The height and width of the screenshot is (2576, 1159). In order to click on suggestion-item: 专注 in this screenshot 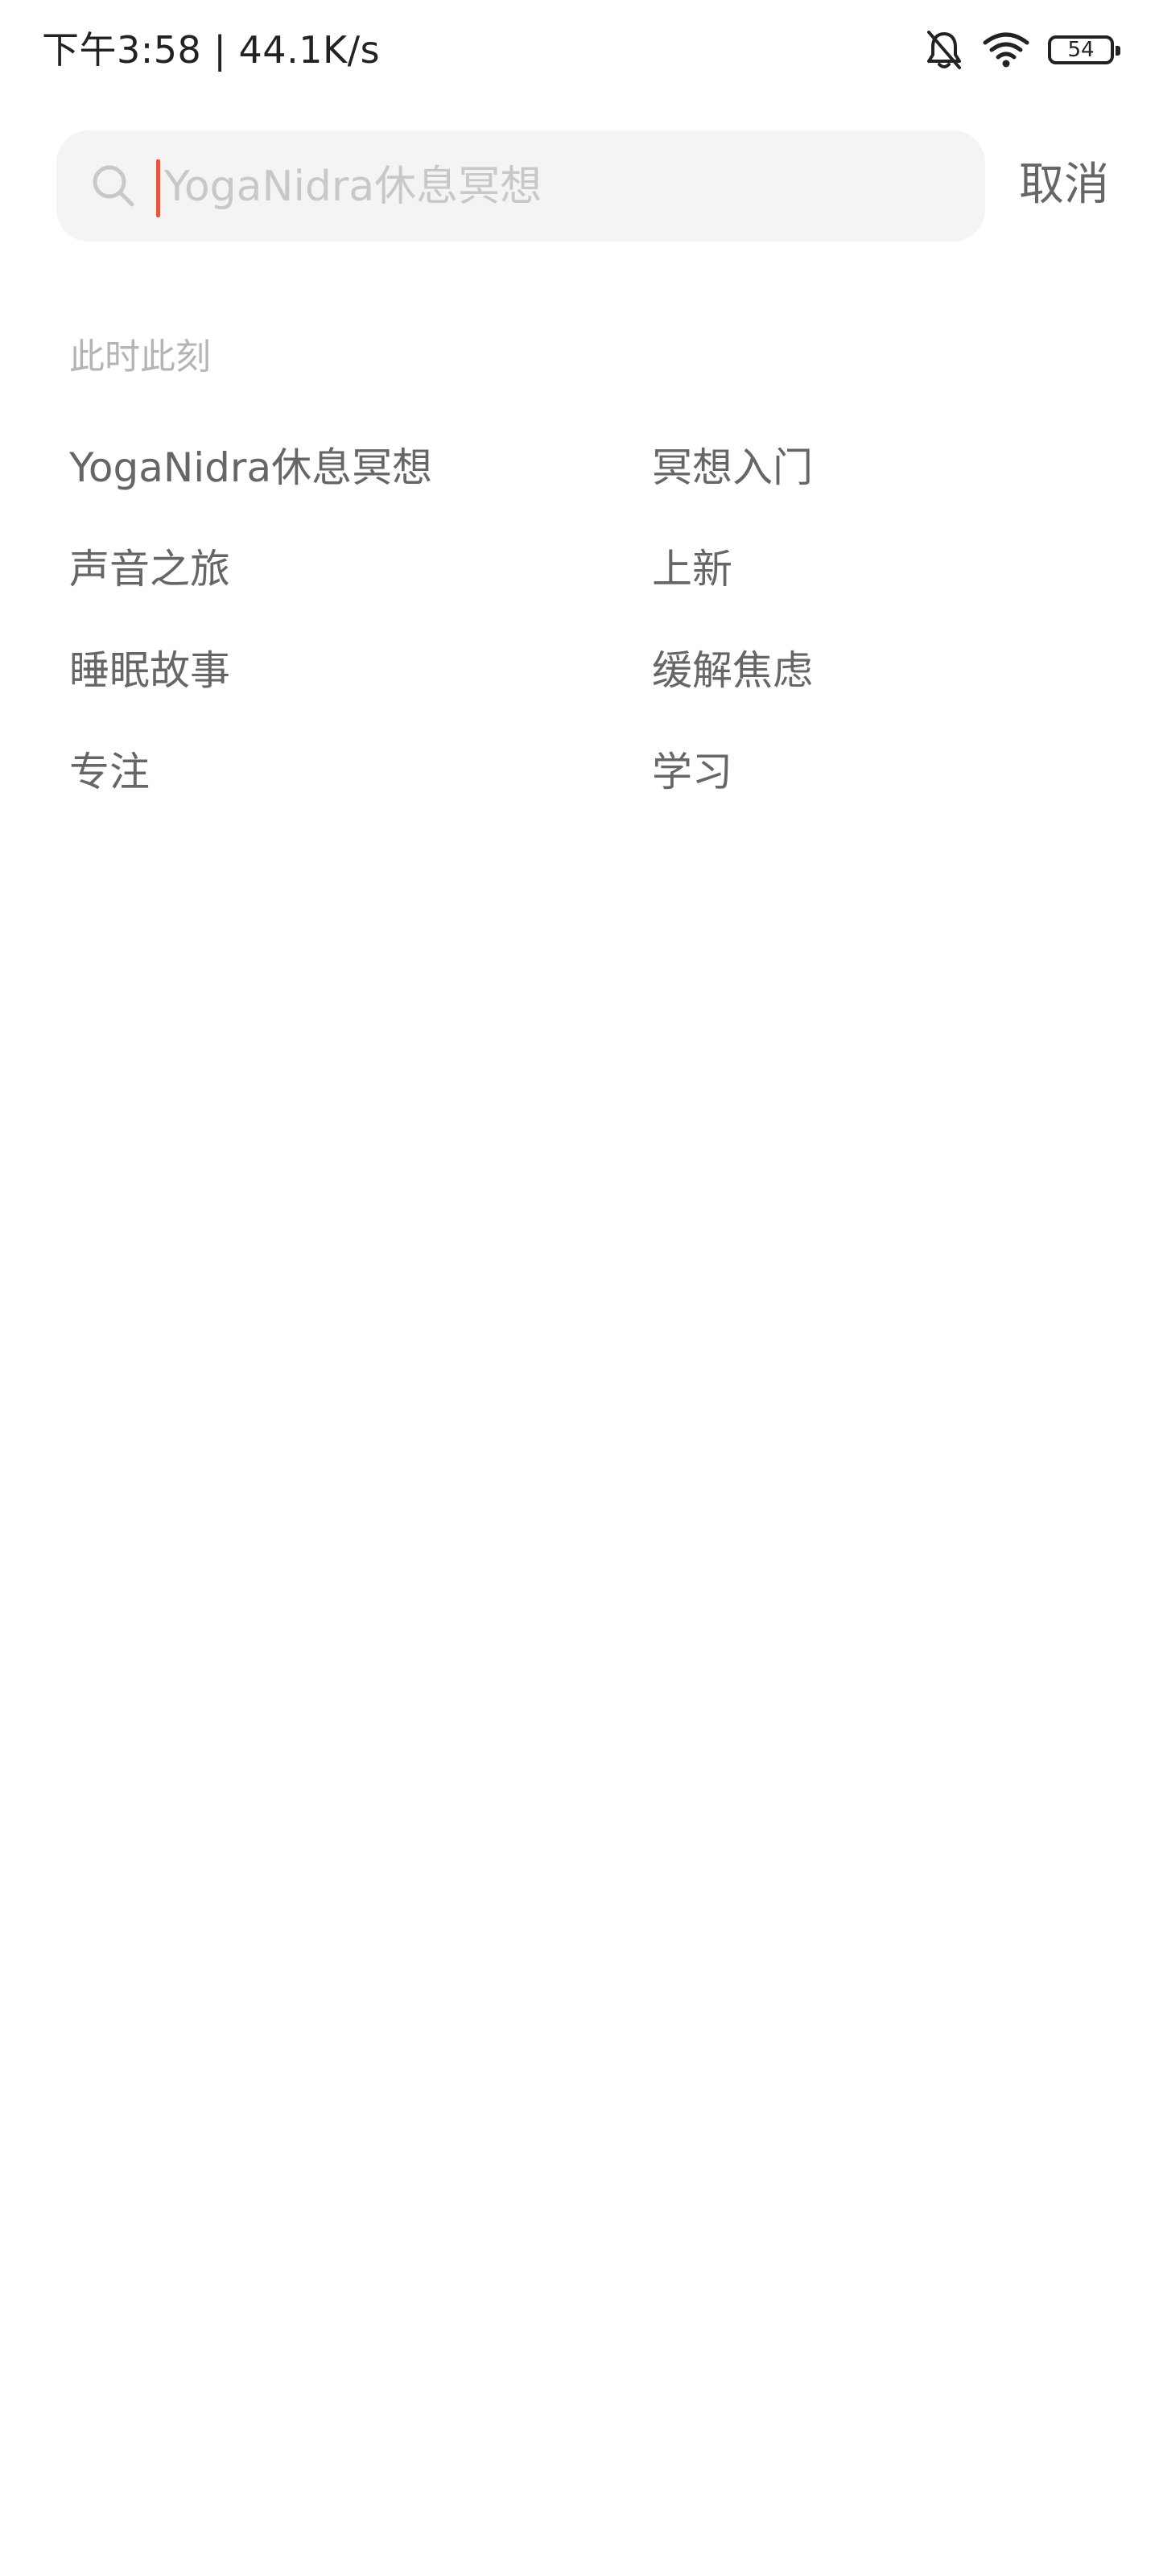, I will do `click(110, 772)`.